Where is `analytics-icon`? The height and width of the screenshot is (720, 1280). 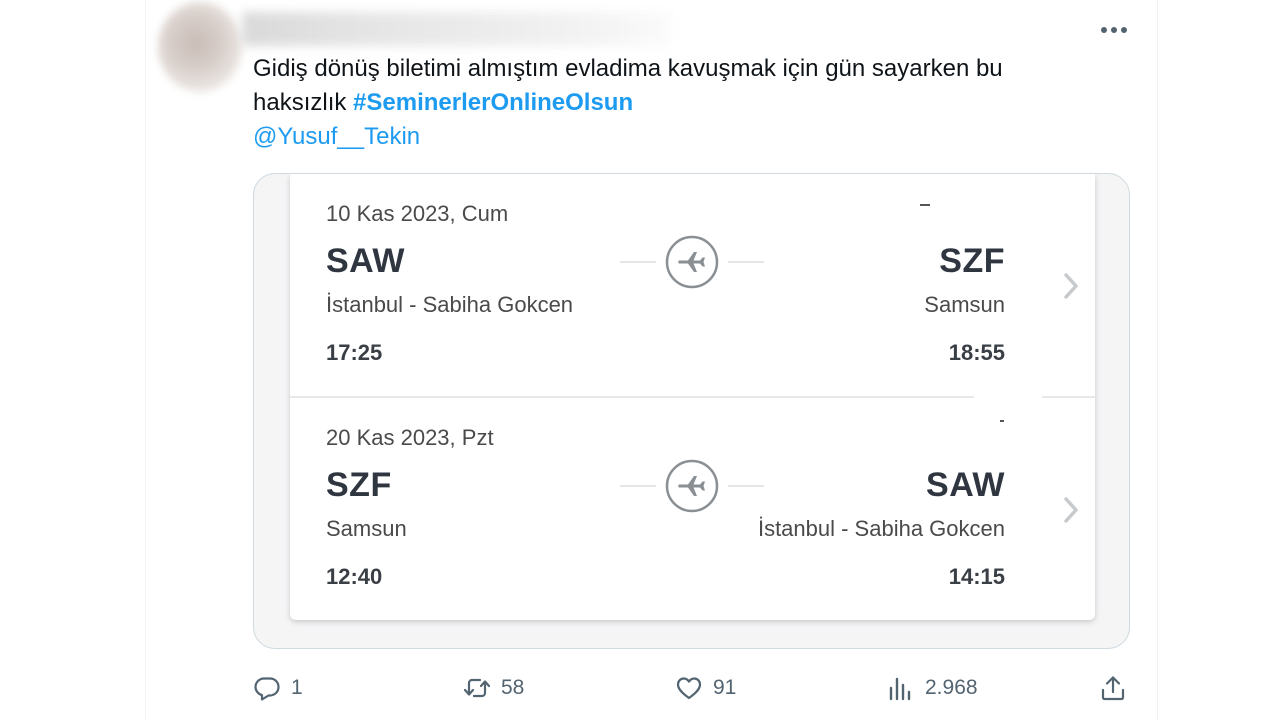 analytics-icon is located at coordinates (900, 689).